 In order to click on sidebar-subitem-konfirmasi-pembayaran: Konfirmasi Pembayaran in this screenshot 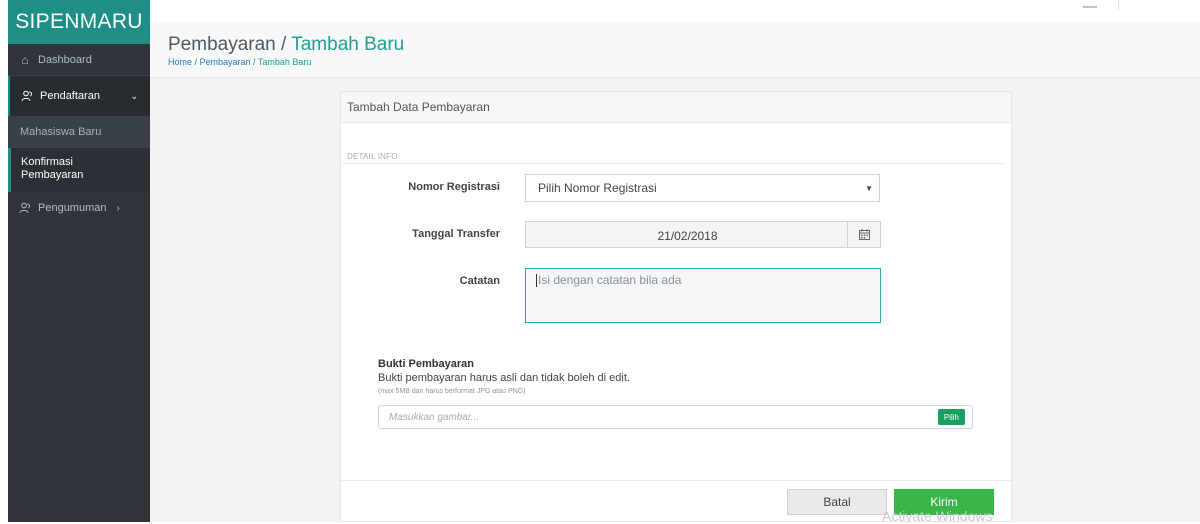, I will do `click(79, 170)`.